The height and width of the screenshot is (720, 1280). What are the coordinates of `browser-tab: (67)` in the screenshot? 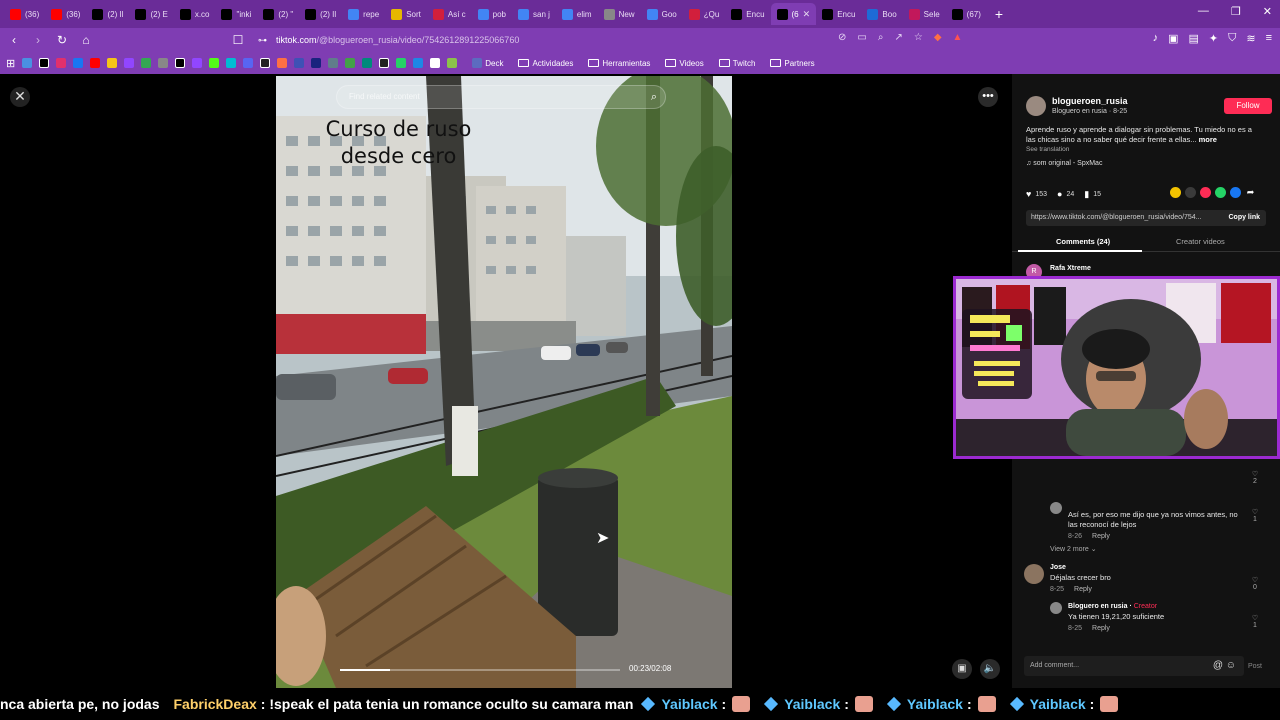 It's located at (966, 14).